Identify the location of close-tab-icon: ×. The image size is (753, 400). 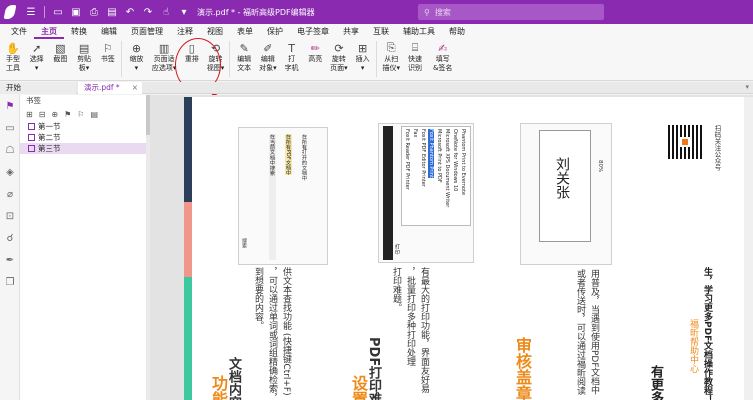
(135, 88).